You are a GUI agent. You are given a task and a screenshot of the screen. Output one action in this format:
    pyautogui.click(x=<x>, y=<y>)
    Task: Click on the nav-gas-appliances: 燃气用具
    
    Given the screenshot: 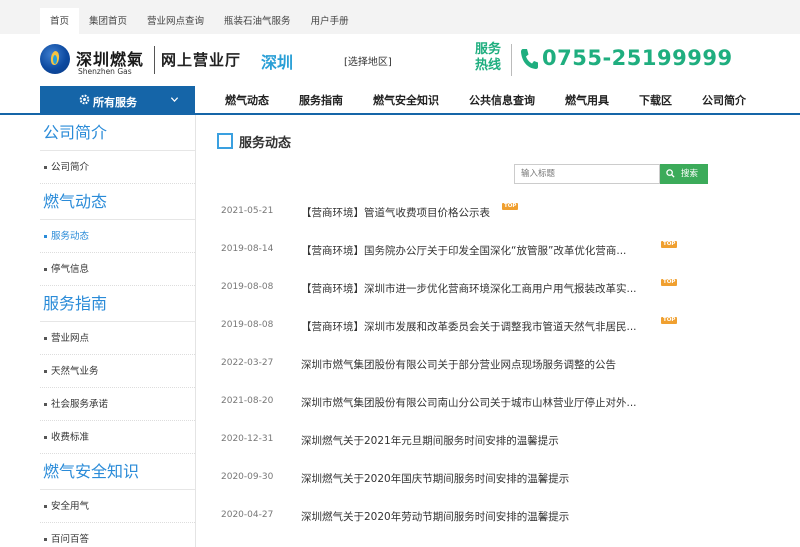 What is the action you would take?
    pyautogui.click(x=587, y=100)
    